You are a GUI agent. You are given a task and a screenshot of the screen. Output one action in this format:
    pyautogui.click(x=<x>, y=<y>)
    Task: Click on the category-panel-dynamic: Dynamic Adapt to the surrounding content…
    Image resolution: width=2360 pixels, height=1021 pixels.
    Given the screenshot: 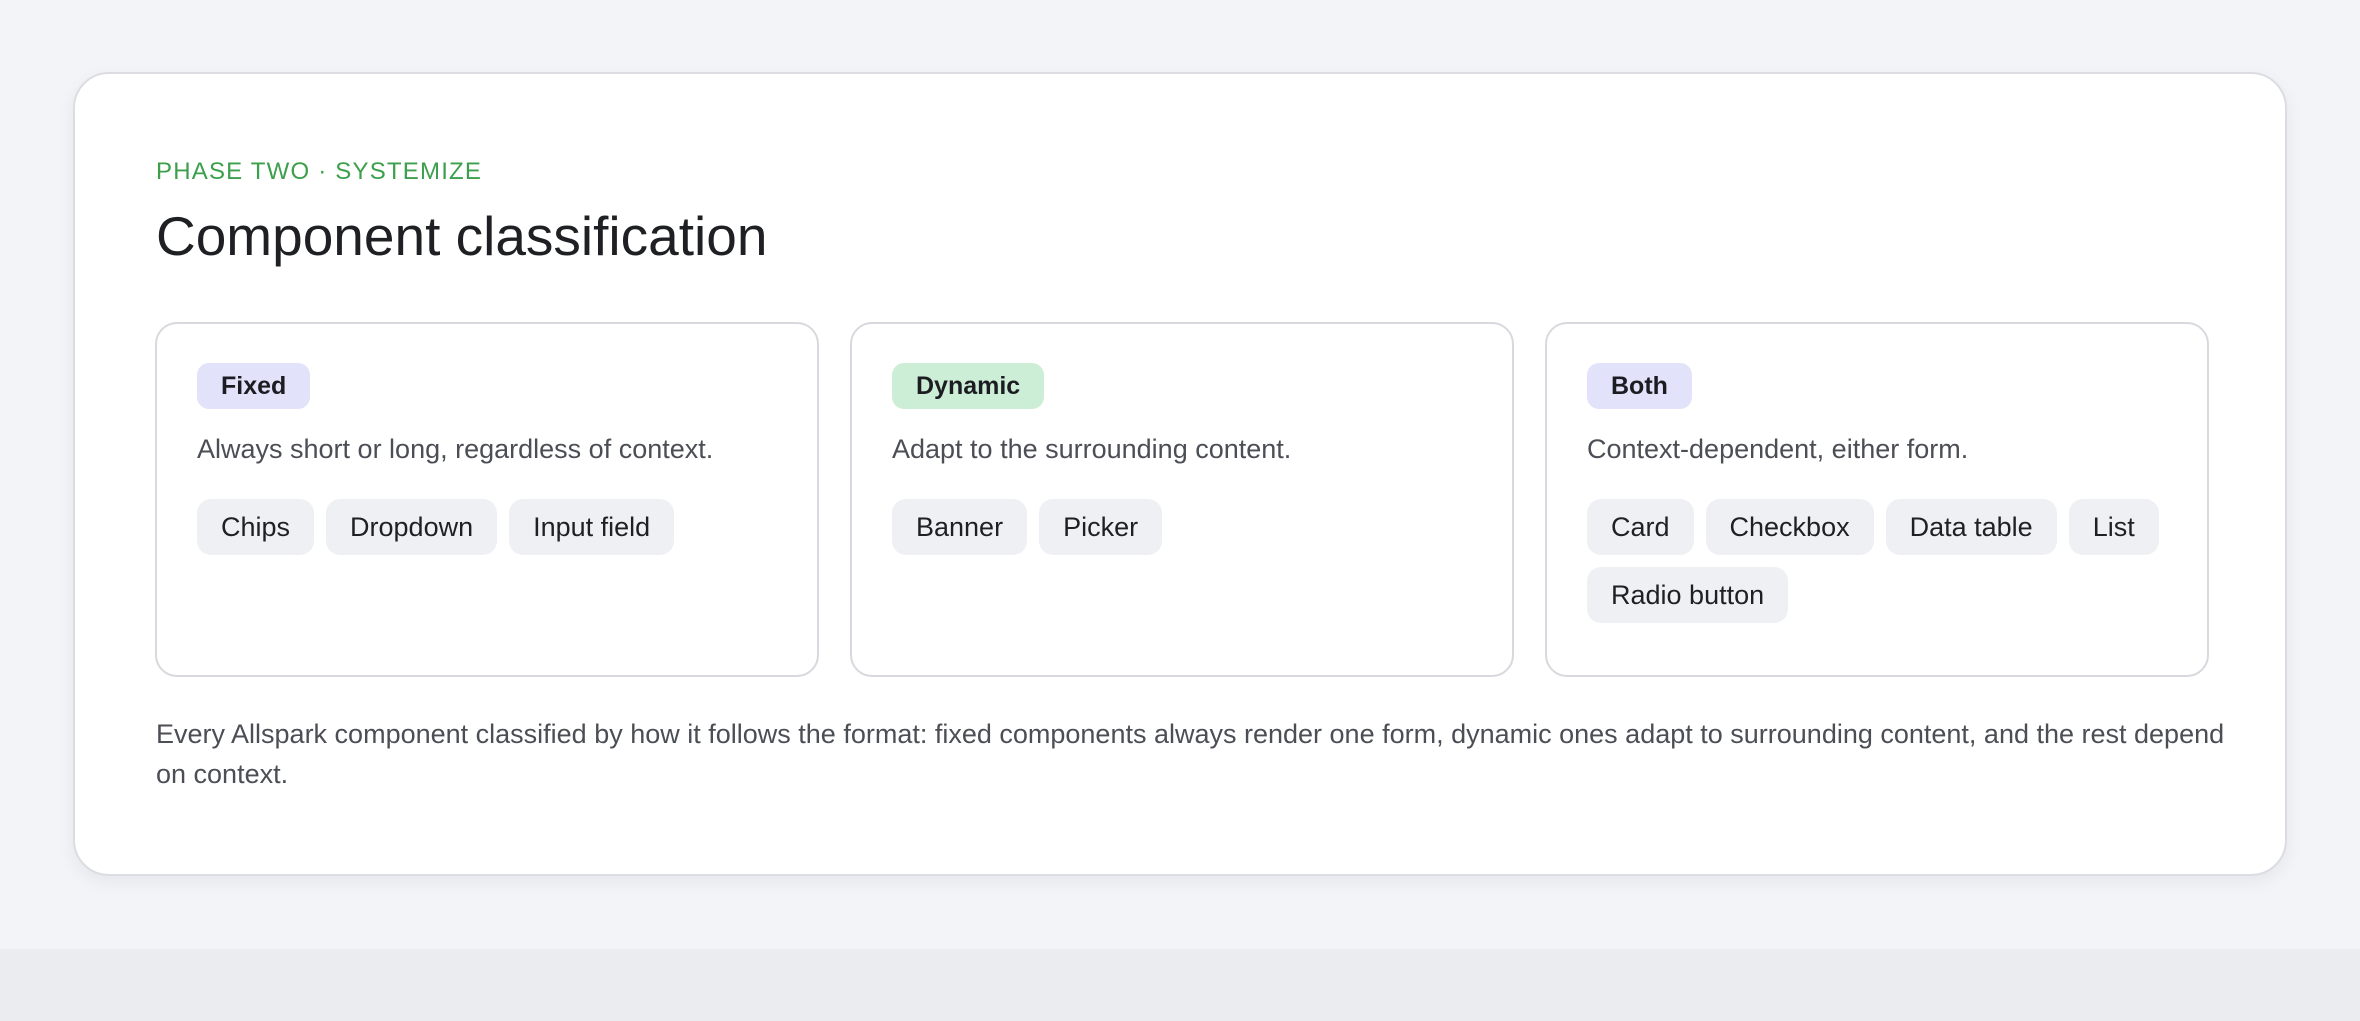 What is the action you would take?
    pyautogui.click(x=1182, y=499)
    